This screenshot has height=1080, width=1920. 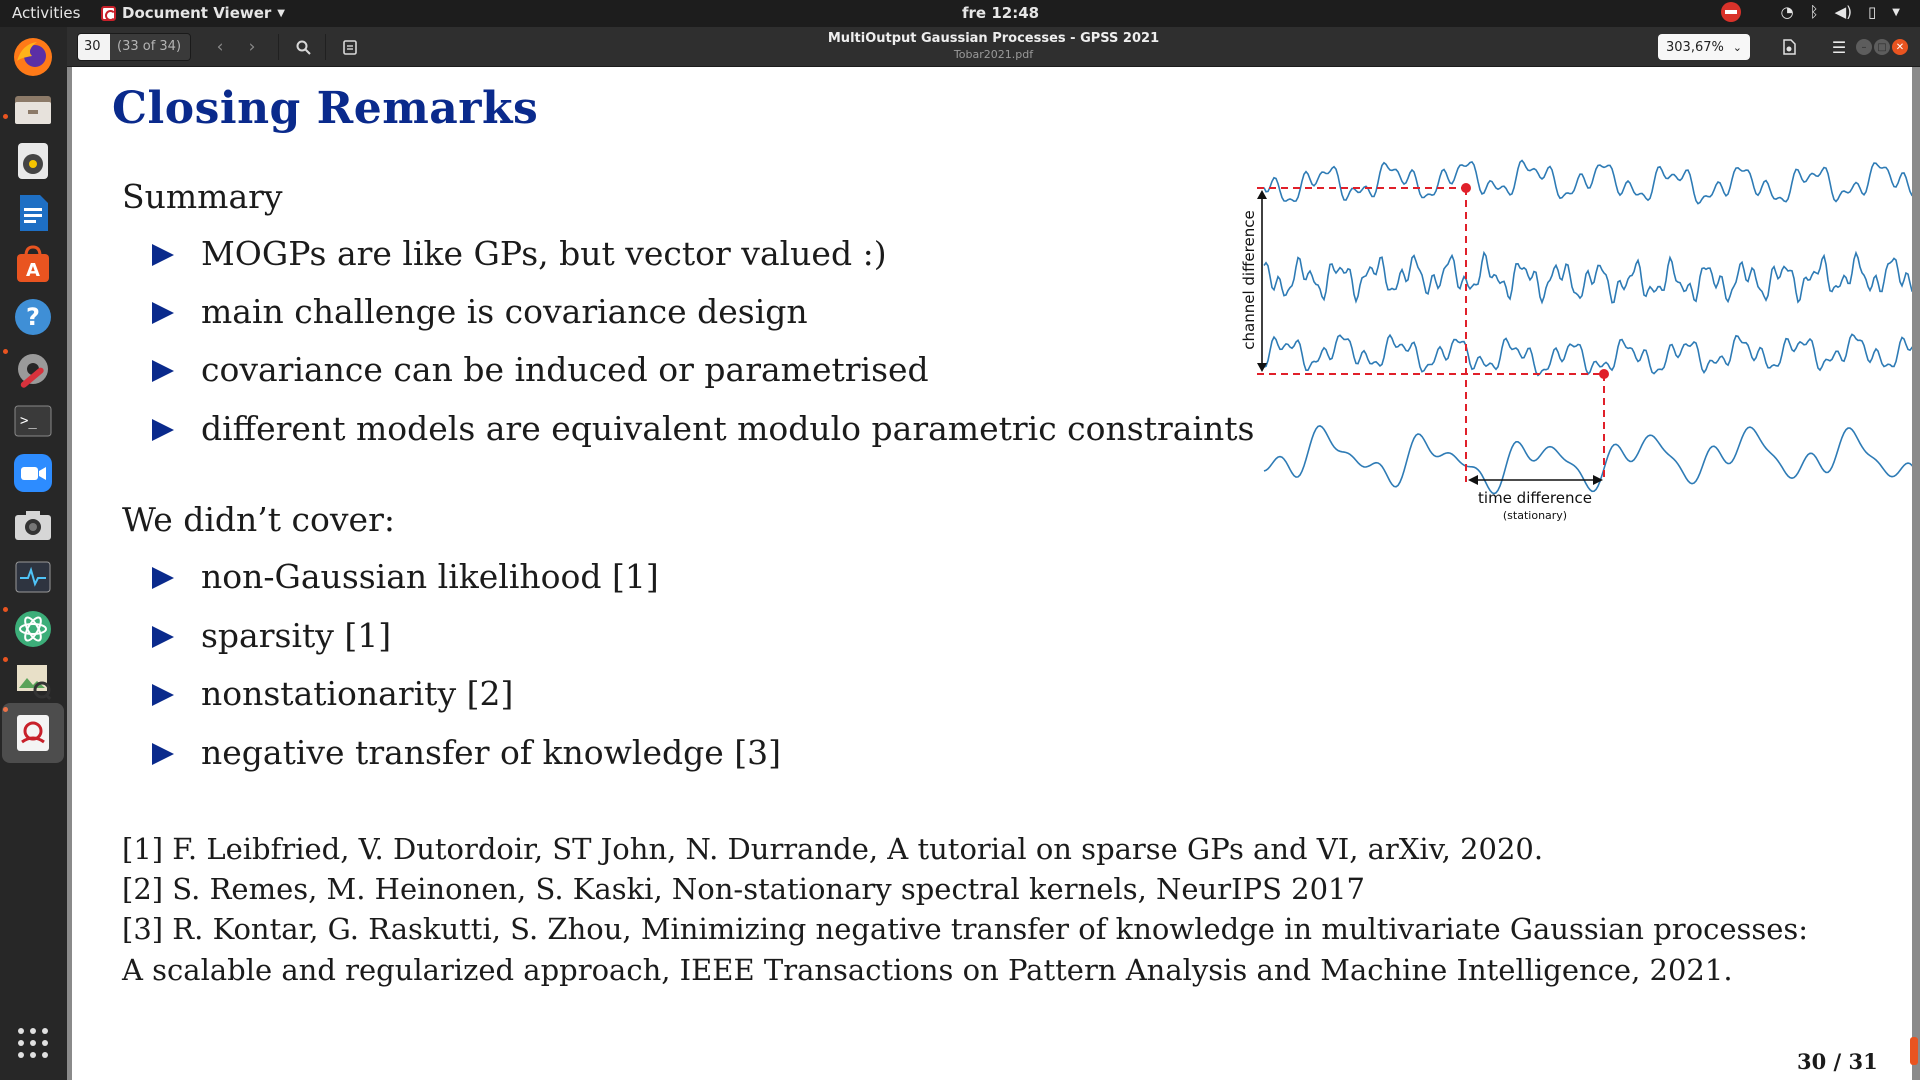 I want to click on search-button, so click(x=303, y=47).